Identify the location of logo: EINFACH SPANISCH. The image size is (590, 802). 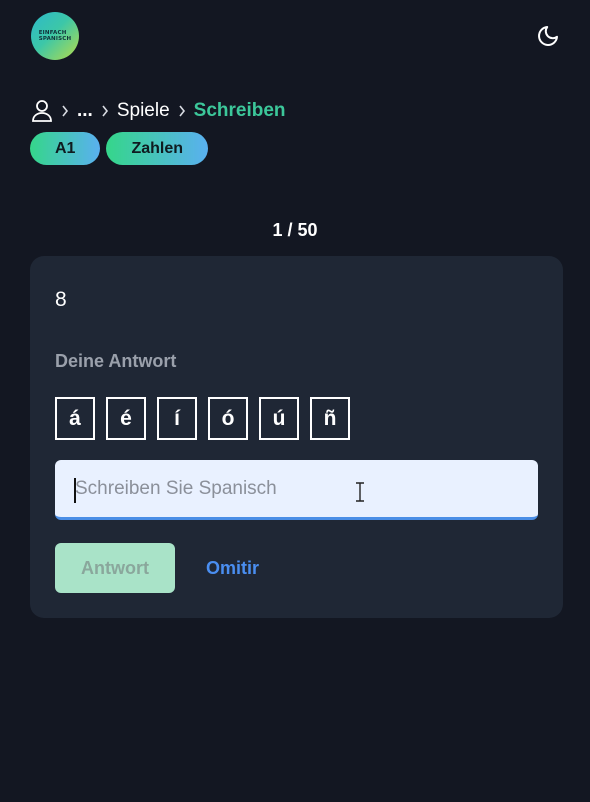
(55, 36).